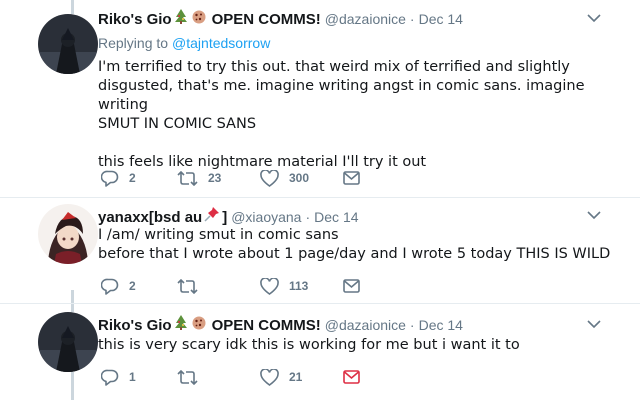 This screenshot has height=400, width=640. What do you see at coordinates (224, 217) in the screenshot?
I see `display-name-suffix: ]` at bounding box center [224, 217].